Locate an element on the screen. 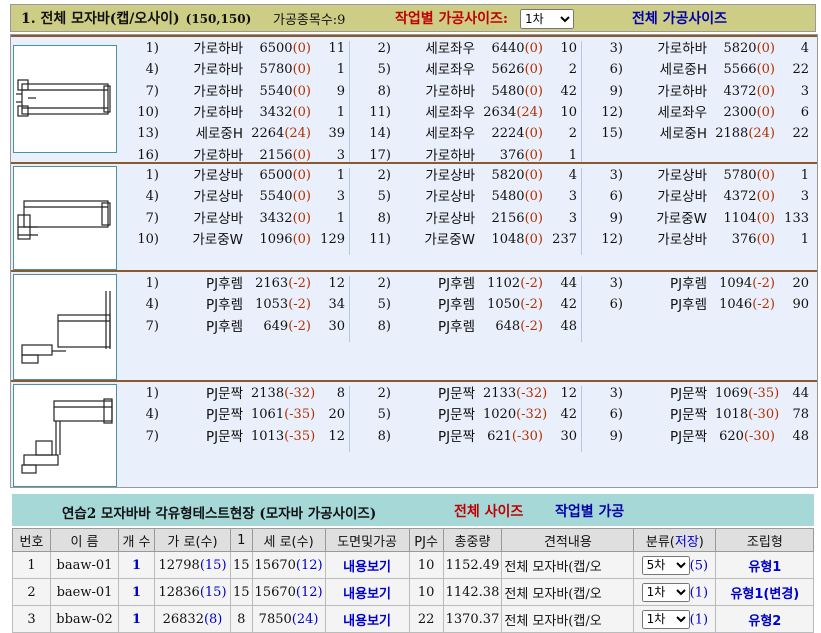 The height and width of the screenshot is (633, 821). item-name: PJ문짝 is located at coordinates (224, 415).